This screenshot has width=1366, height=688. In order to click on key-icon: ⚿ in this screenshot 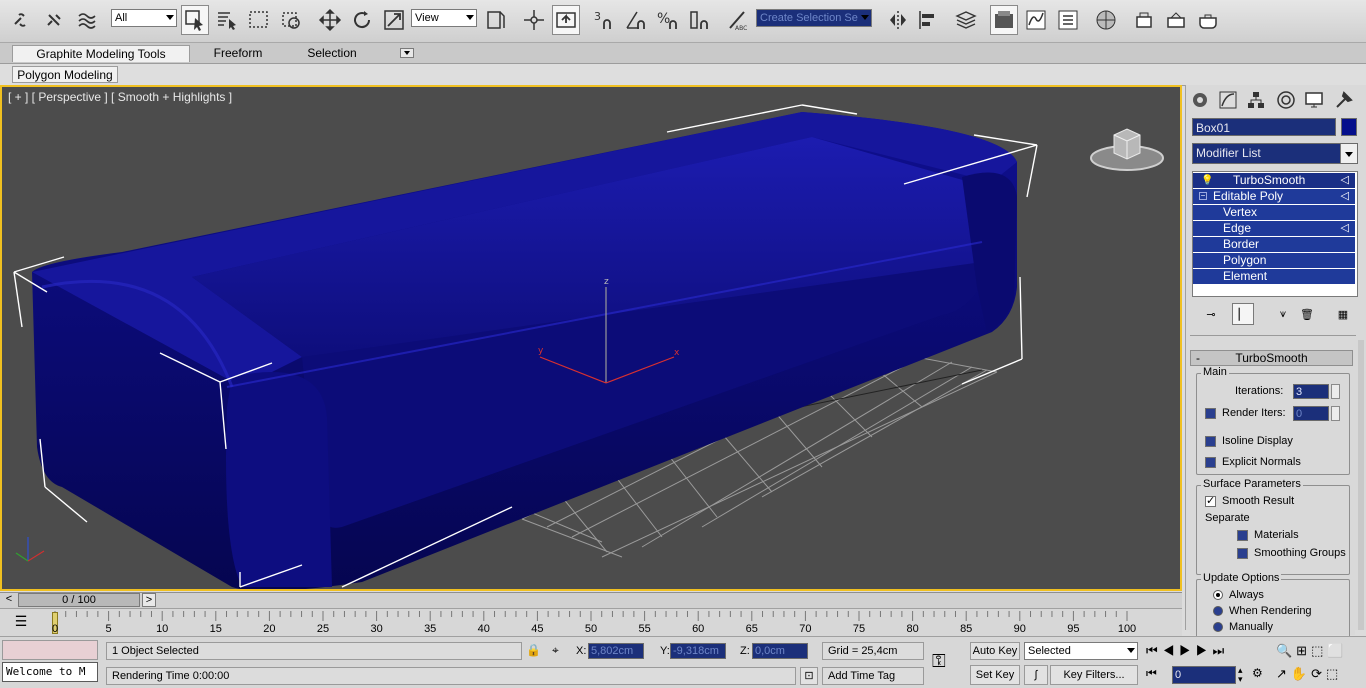, I will do `click(947, 661)`.